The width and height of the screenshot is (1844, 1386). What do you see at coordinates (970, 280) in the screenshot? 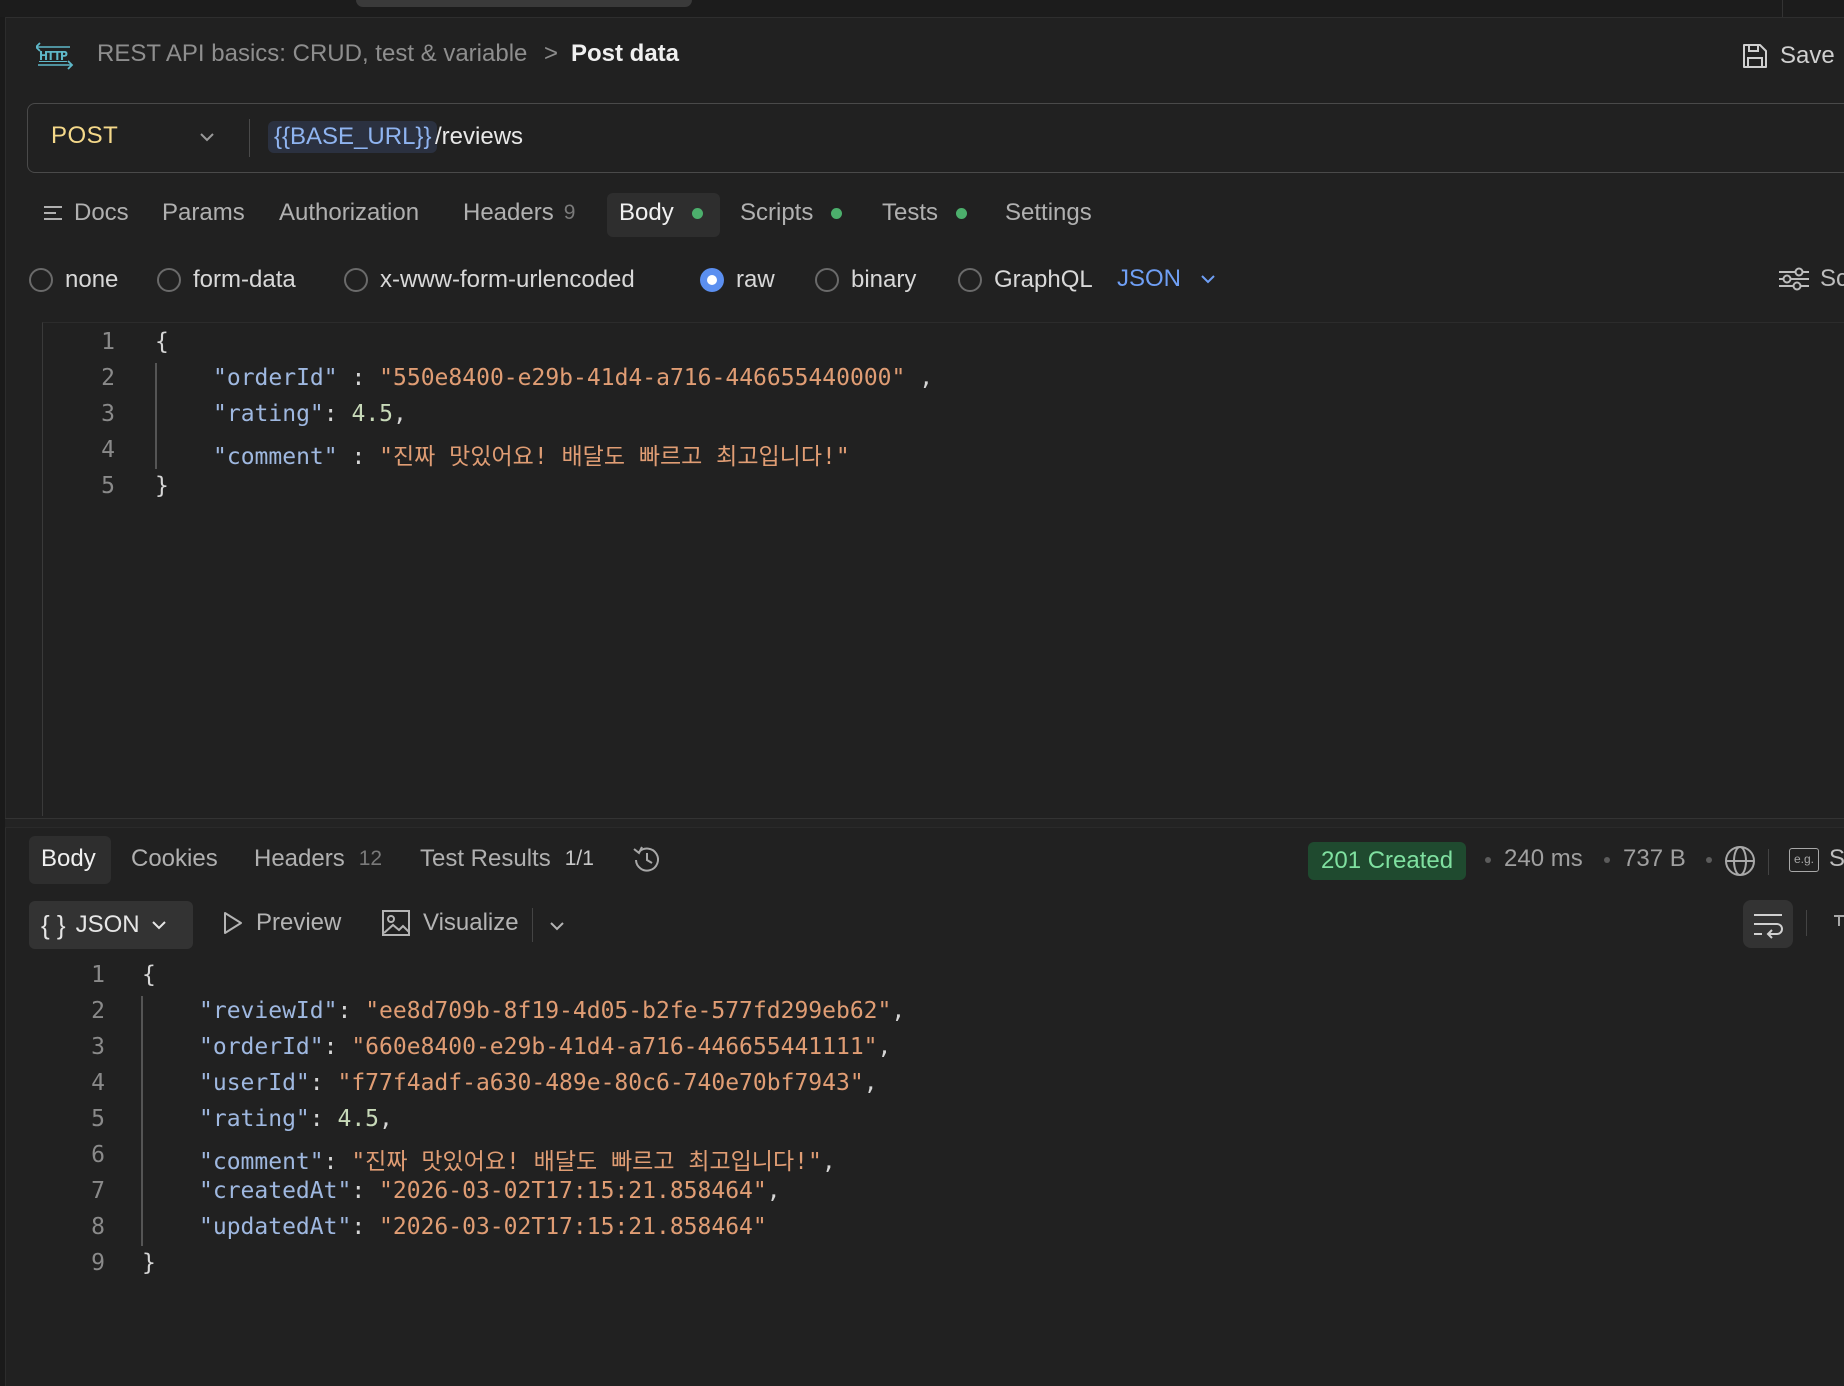
I see `radio-graphql-control` at bounding box center [970, 280].